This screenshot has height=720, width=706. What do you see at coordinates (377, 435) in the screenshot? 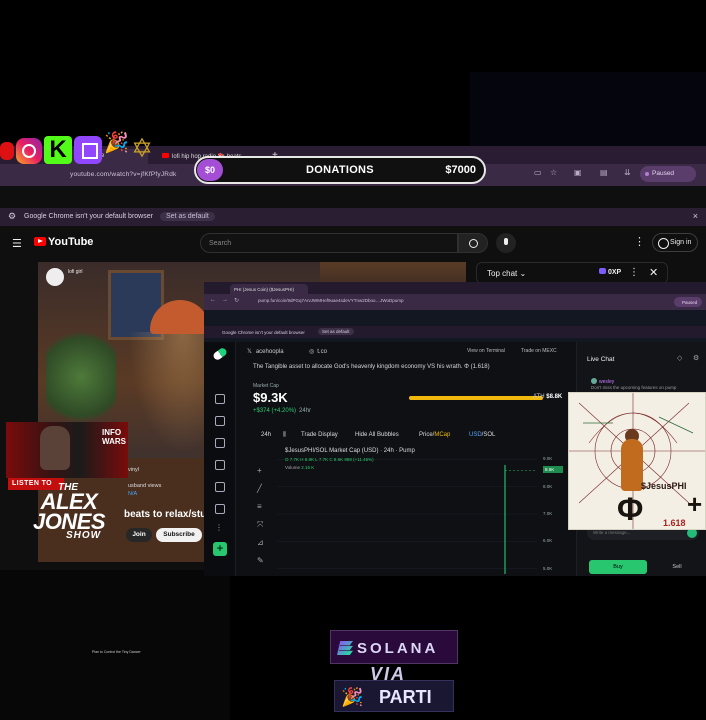
I see `hide-bubbles-button: Hide All Bubbles` at bounding box center [377, 435].